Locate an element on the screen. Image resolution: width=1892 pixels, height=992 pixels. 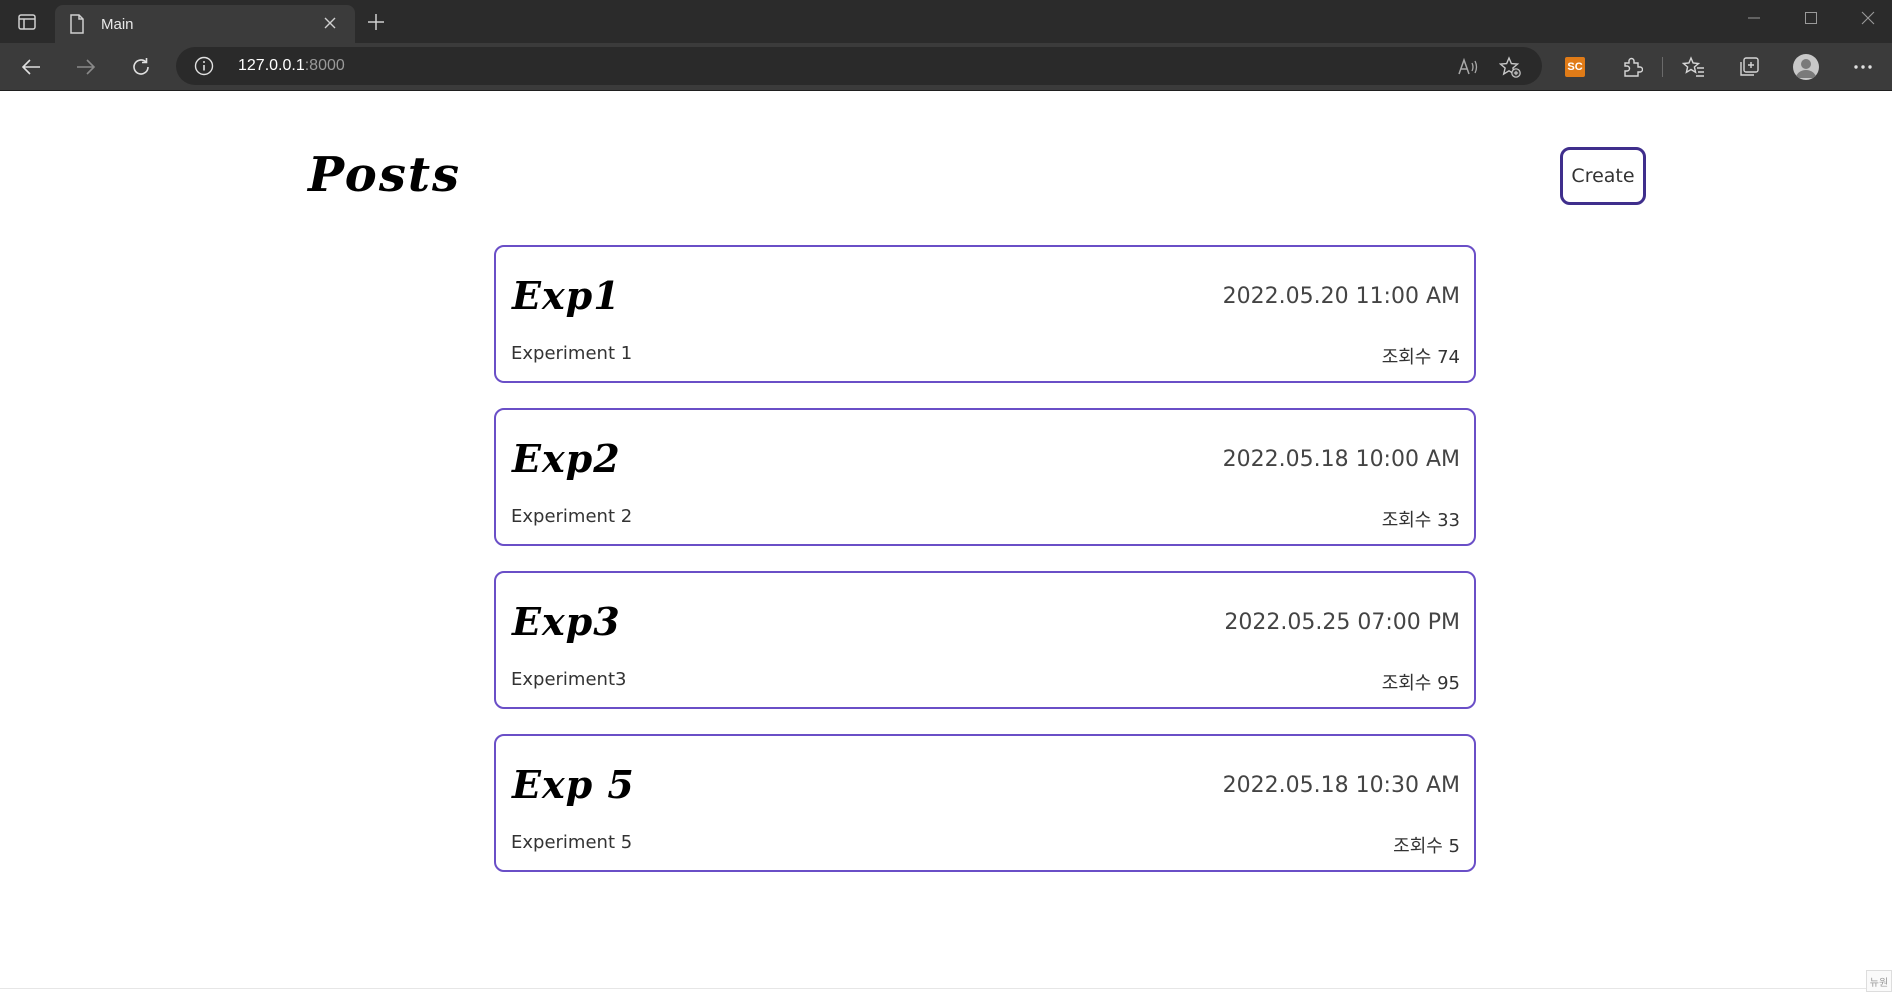
refresh-icon is located at coordinates (141, 66).